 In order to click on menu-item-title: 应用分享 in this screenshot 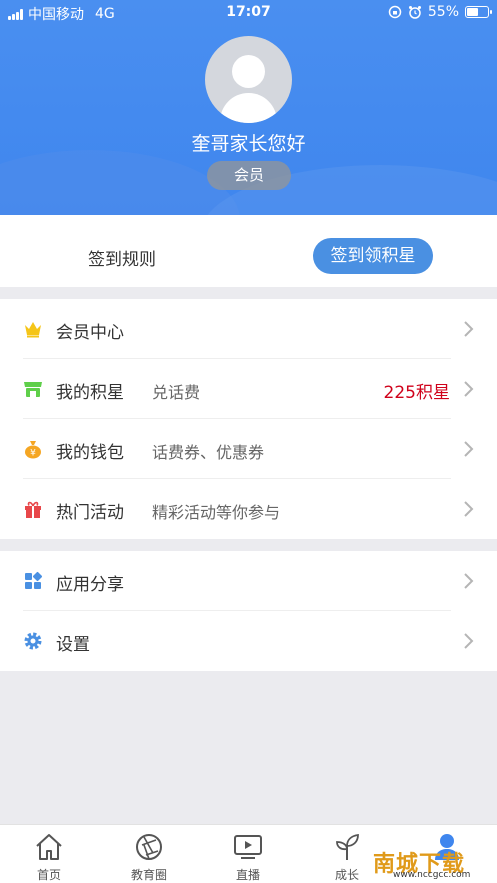, I will do `click(90, 585)`.